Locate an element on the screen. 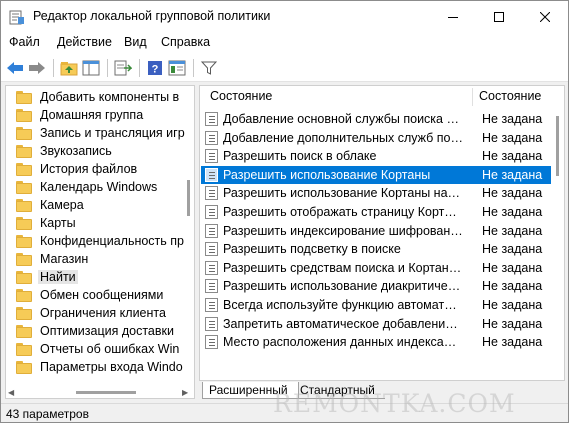 The height and width of the screenshot is (423, 569). back-arrow-icon is located at coordinates (15, 68).